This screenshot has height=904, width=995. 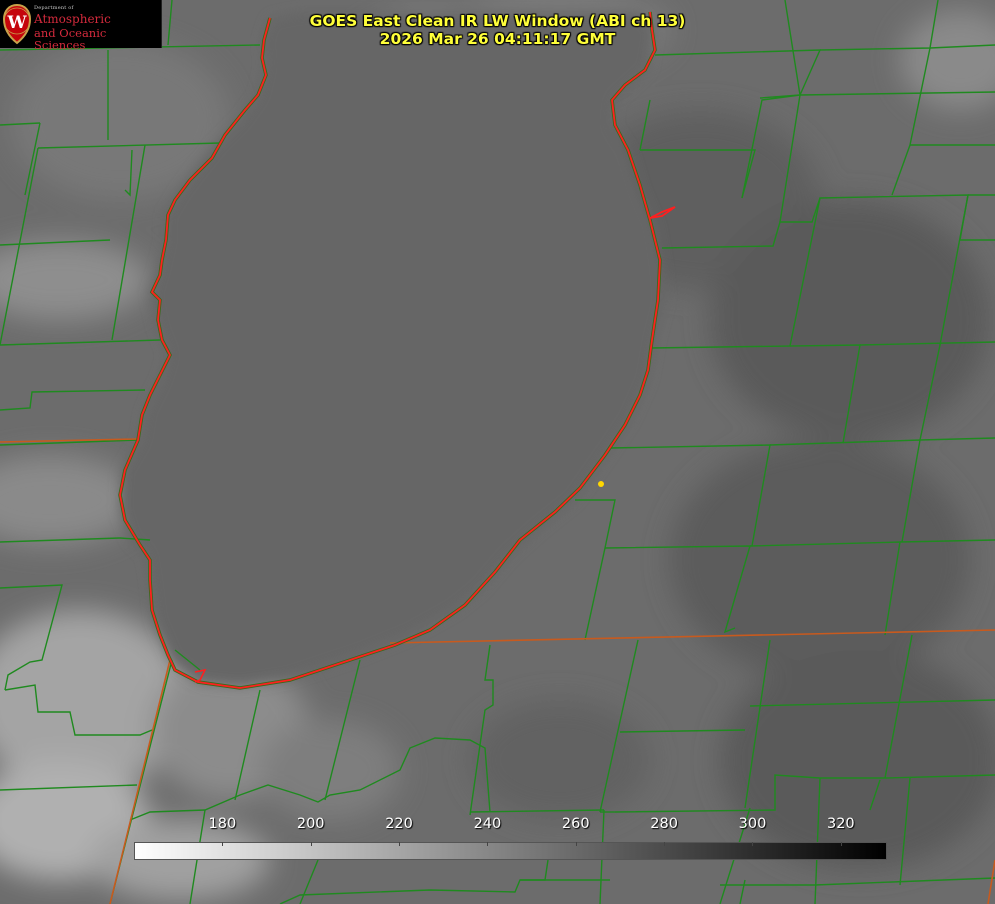 What do you see at coordinates (487, 824) in the screenshot?
I see `colorbar-tick-label: 240` at bounding box center [487, 824].